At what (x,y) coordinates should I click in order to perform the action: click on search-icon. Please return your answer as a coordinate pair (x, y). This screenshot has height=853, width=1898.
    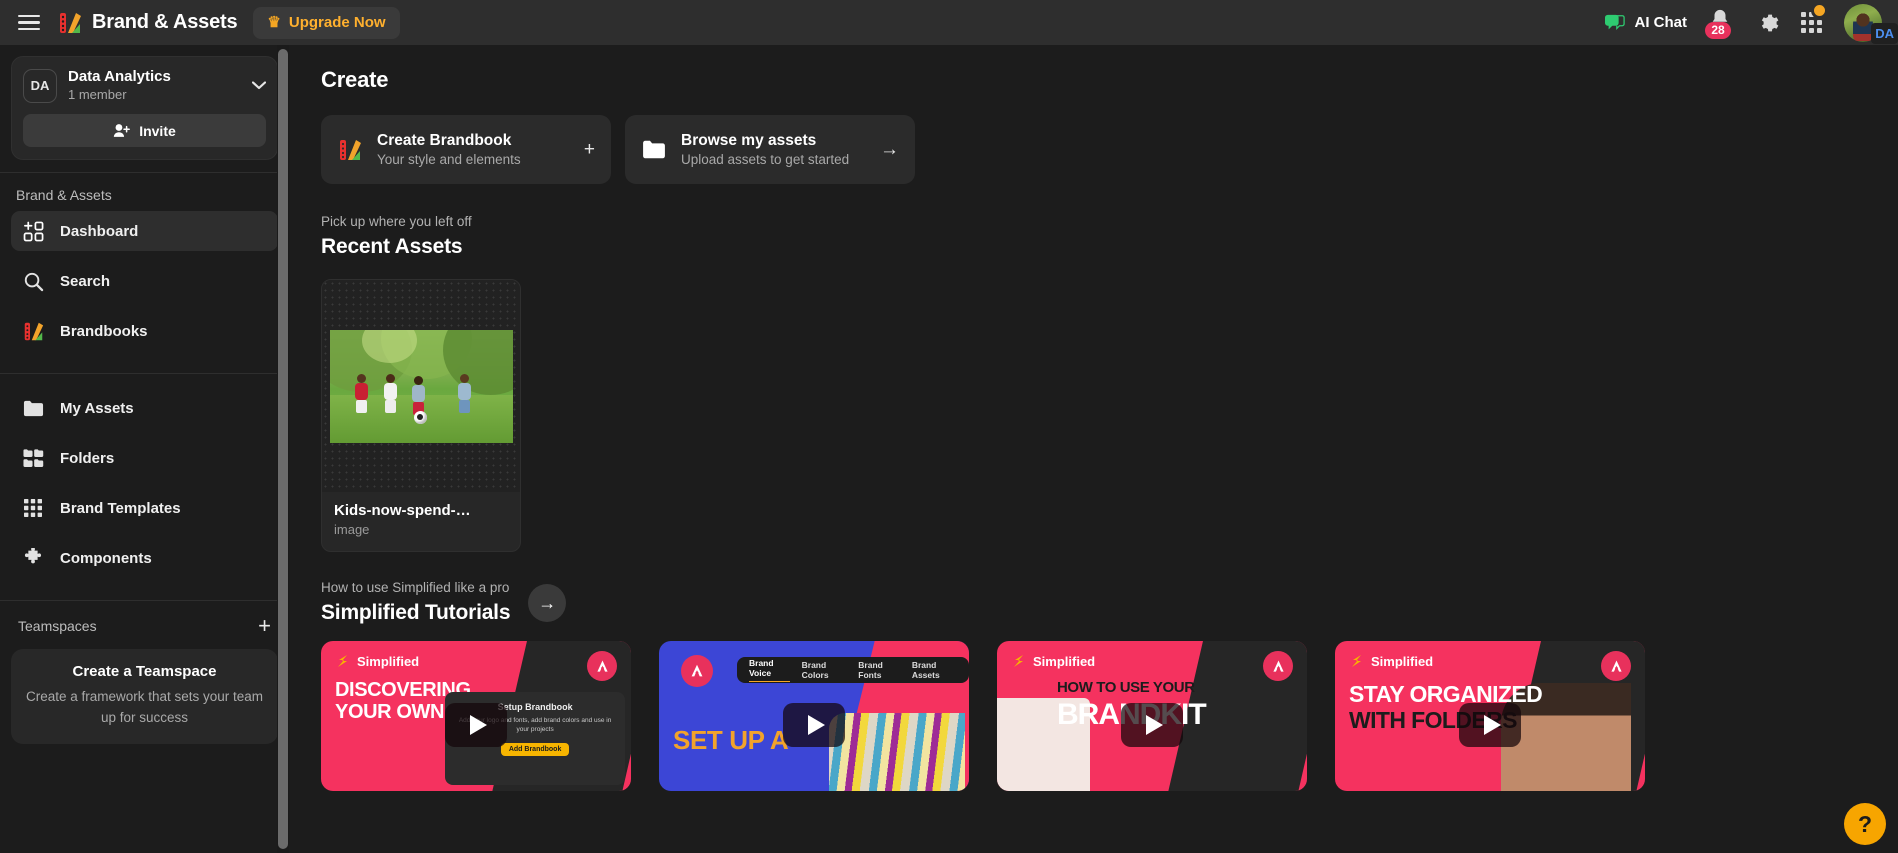
    Looking at the image, I should click on (33, 281).